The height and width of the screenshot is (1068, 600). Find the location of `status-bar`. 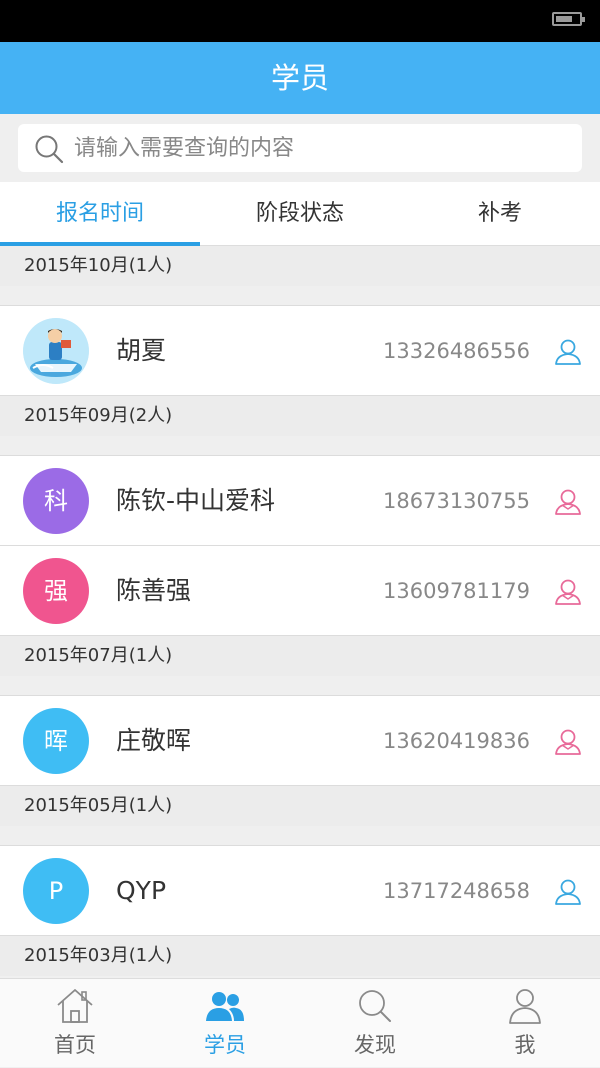

status-bar is located at coordinates (300, 21).